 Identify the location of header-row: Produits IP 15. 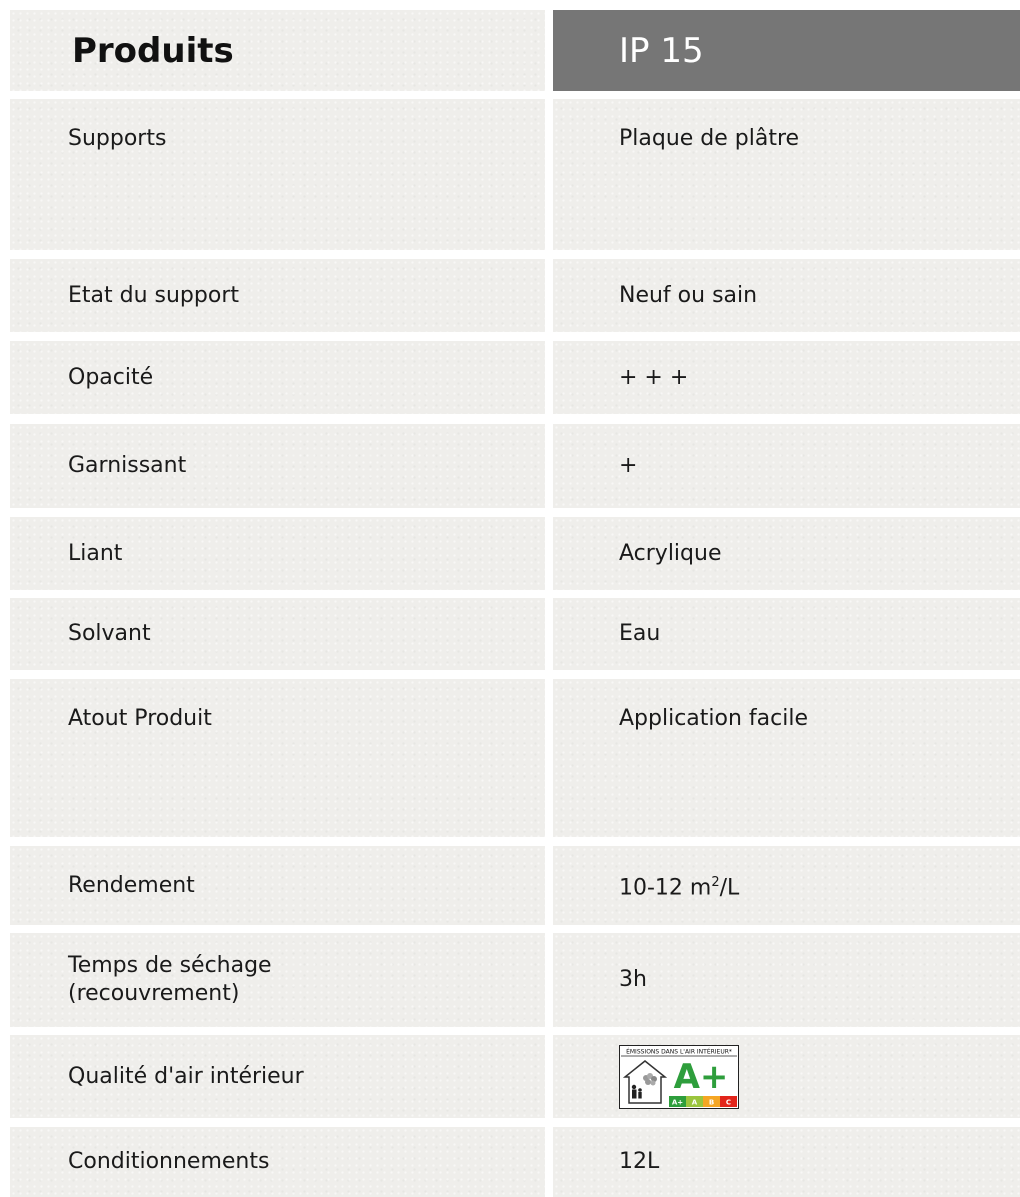
(515, 50).